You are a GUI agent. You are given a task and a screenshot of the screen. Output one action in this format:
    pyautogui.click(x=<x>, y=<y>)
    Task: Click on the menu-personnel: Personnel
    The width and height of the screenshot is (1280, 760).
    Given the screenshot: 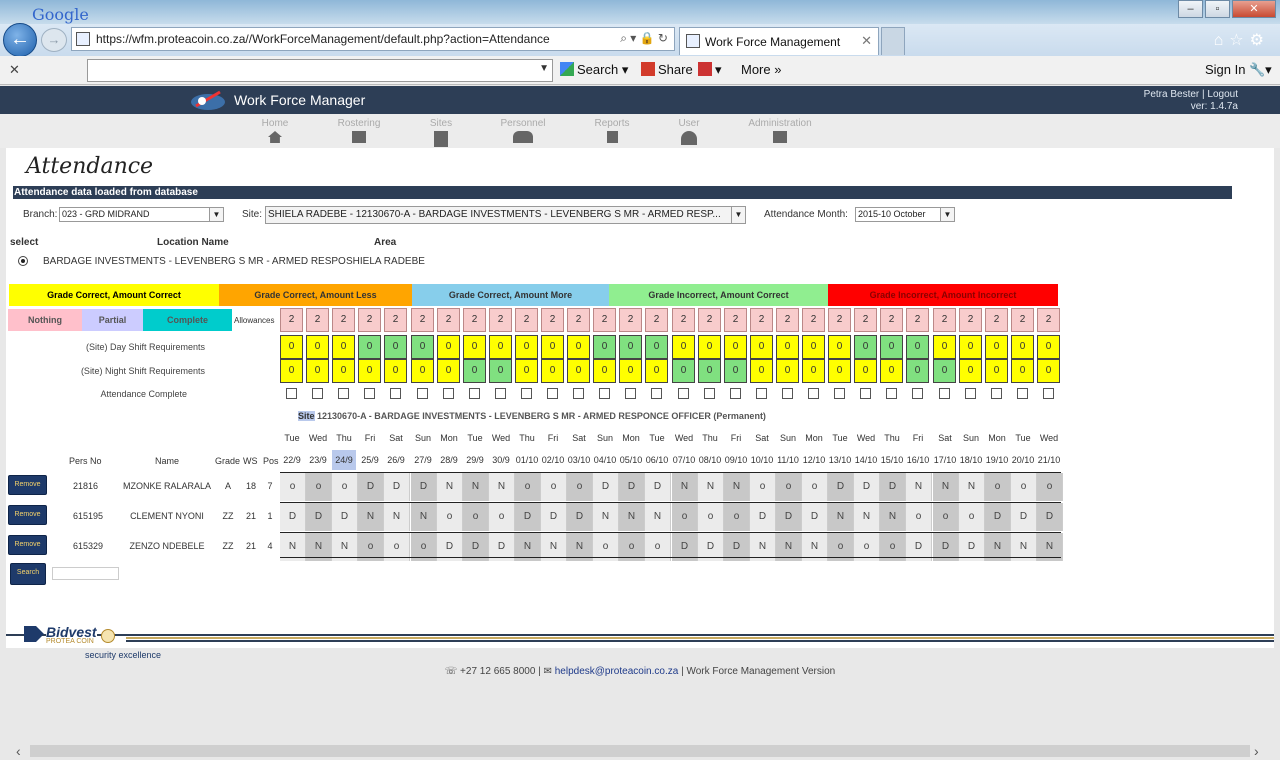 What is the action you would take?
    pyautogui.click(x=523, y=130)
    